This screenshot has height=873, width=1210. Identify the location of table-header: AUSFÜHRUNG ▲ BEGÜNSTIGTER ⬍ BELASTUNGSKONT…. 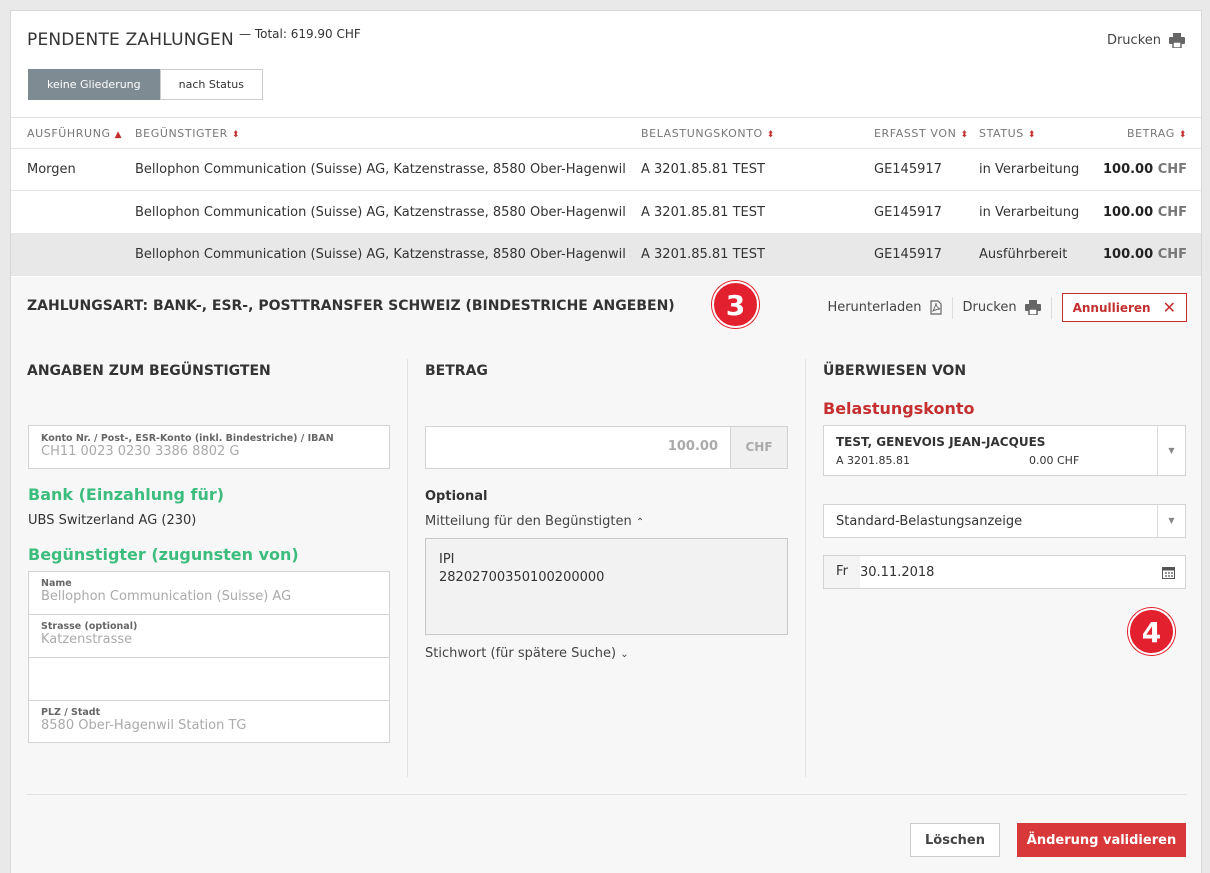
(606, 133).